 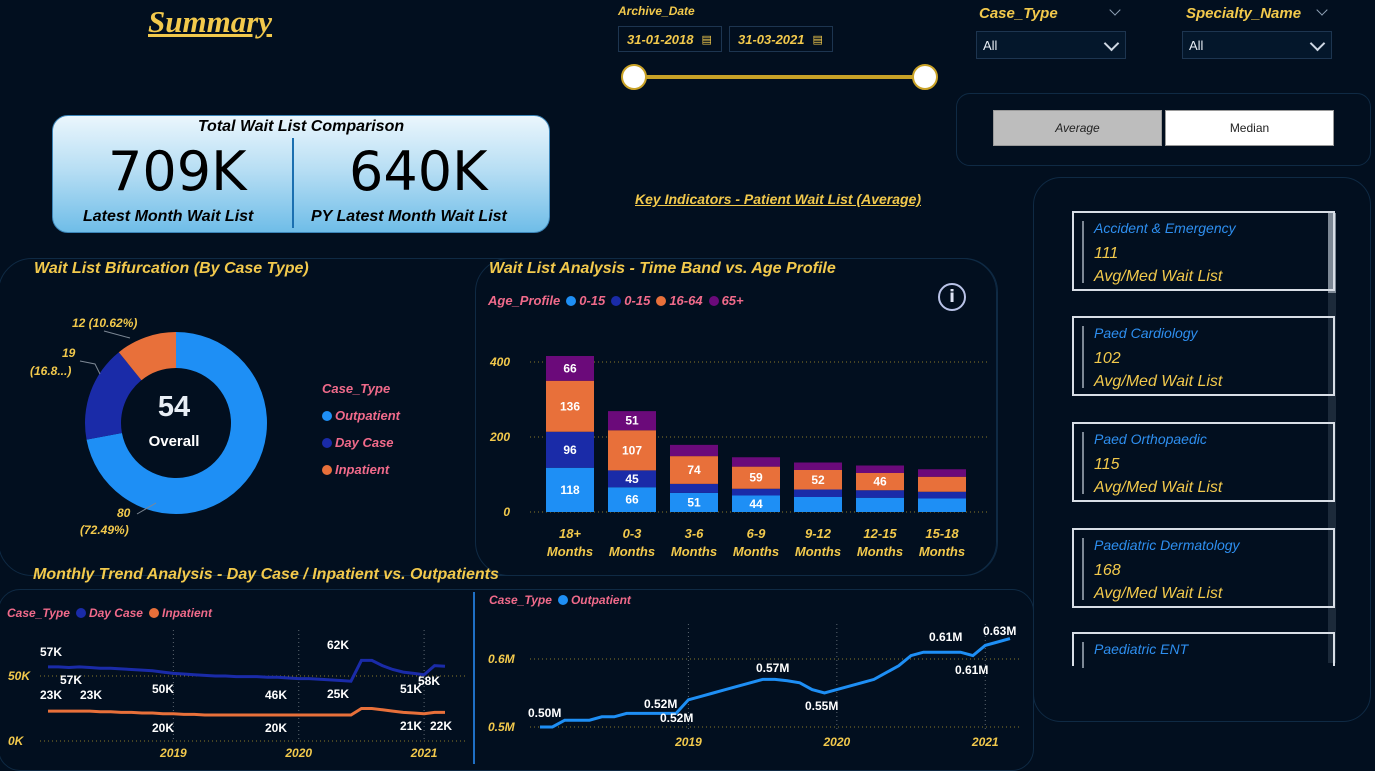 I want to click on bar-chart-legend: Age_Profile 0-15 0-15 16-64 65+, so click(x=616, y=300).